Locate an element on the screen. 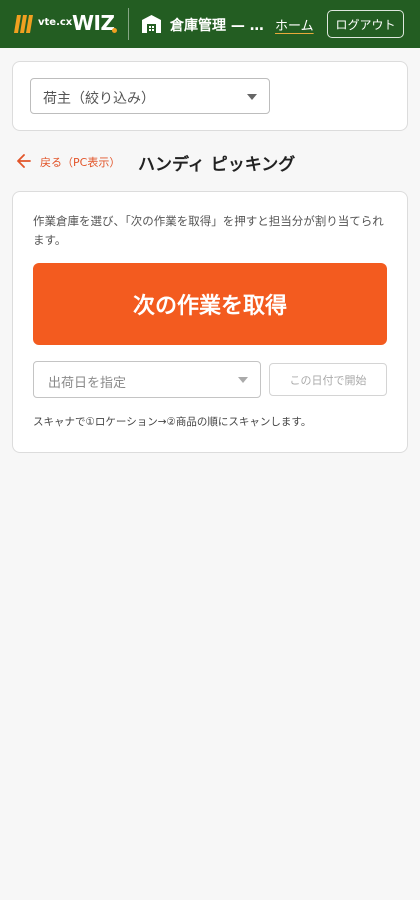  instructions-text: 作業倉庫を選び、「次の作業を取得」を押すと担当分が割り当てられます。 is located at coordinates (208, 230).